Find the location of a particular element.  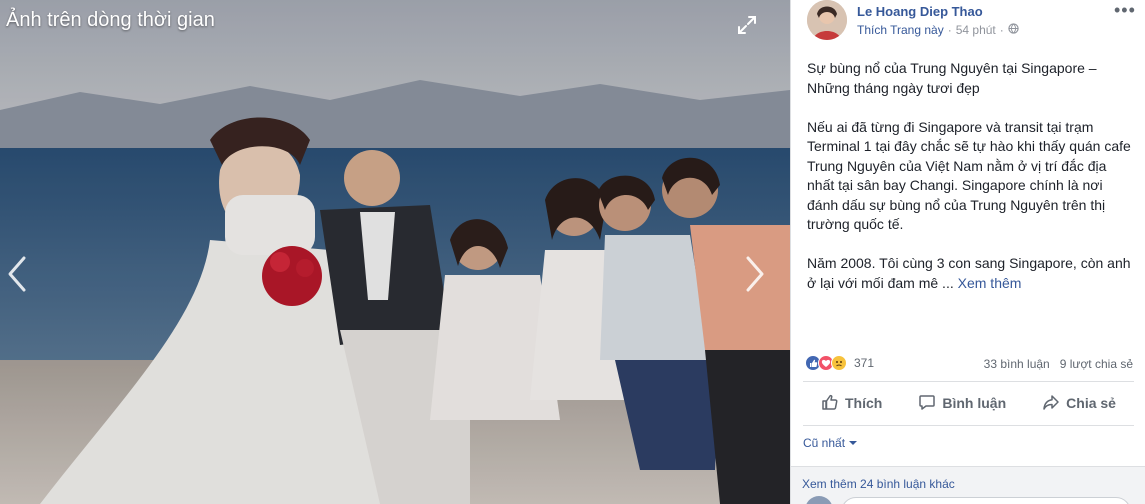

comment-button-label: Bình luận is located at coordinates (974, 403).